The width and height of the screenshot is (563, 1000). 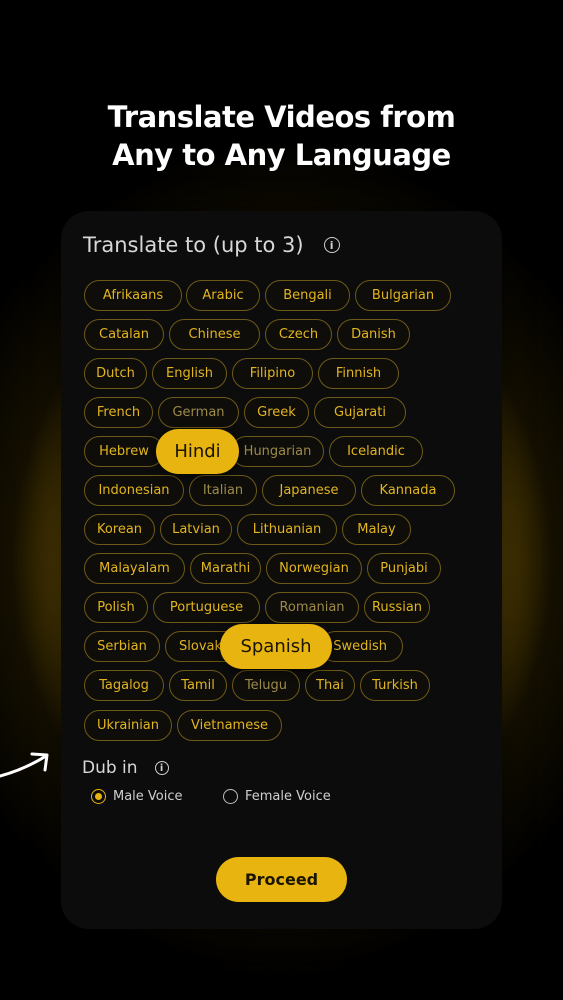 I want to click on language-chip: Bengali, so click(x=307, y=295).